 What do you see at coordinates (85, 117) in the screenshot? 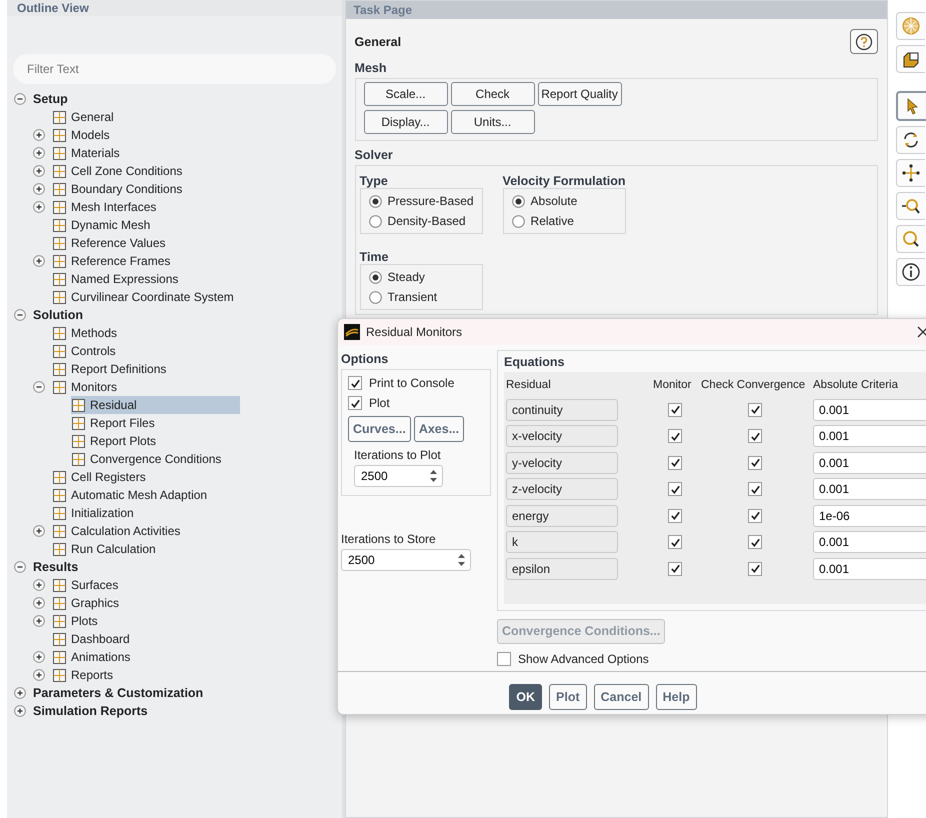
I see `tree-item: General` at bounding box center [85, 117].